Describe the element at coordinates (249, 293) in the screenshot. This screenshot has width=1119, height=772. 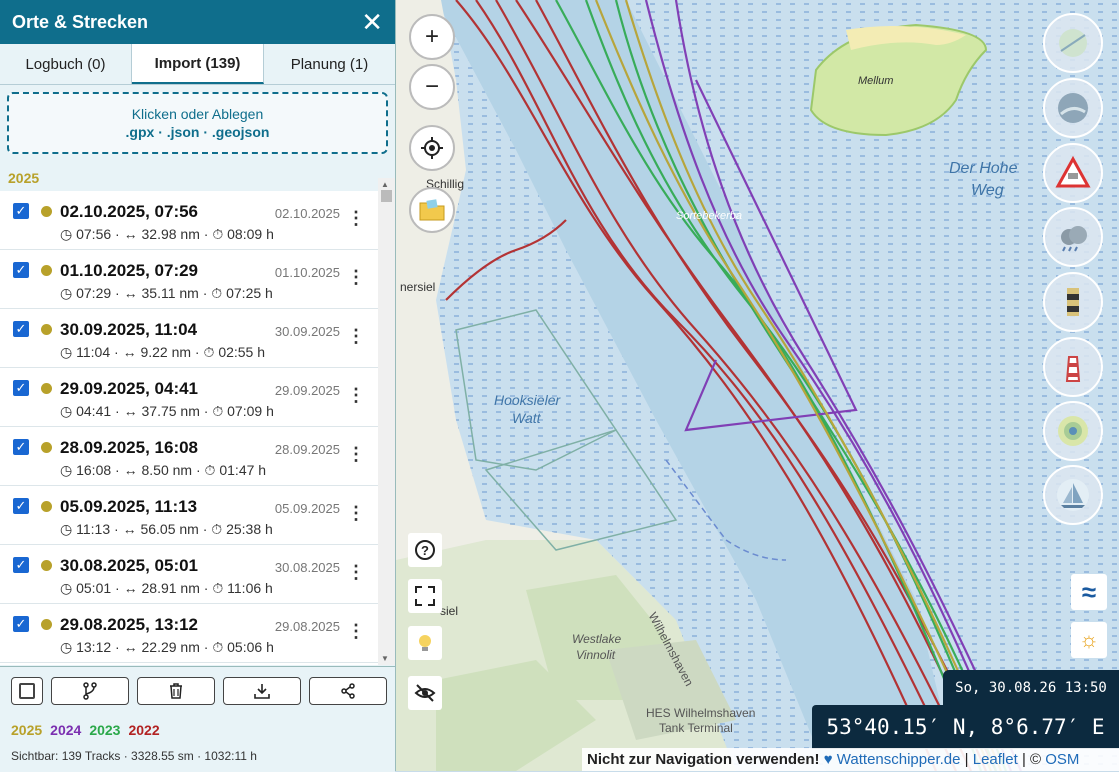
I see `track-duration: 07:25 h` at that location.